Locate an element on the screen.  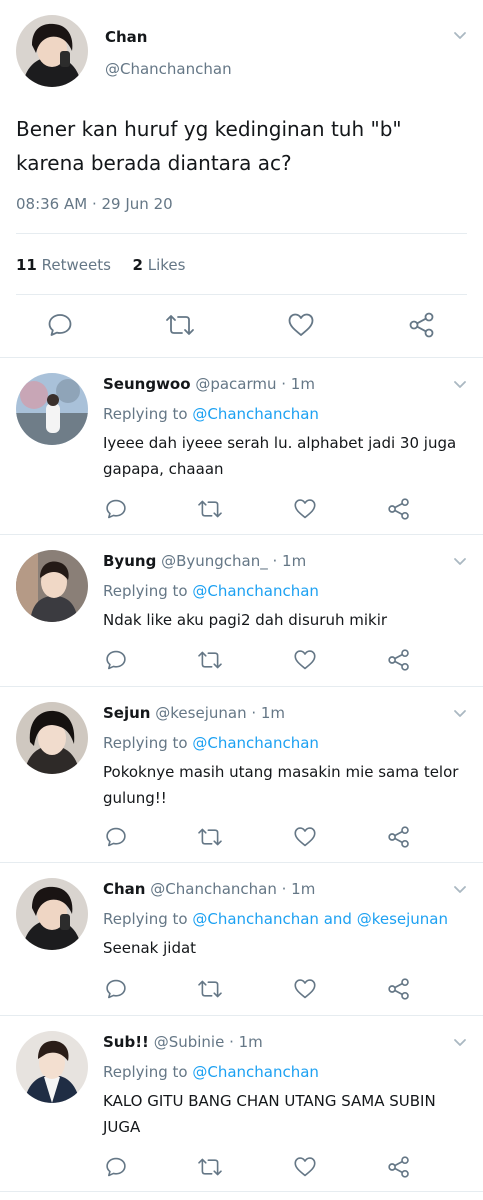
reply-header: Chan @Chanchanchan · 1m is located at coordinates (209, 889).